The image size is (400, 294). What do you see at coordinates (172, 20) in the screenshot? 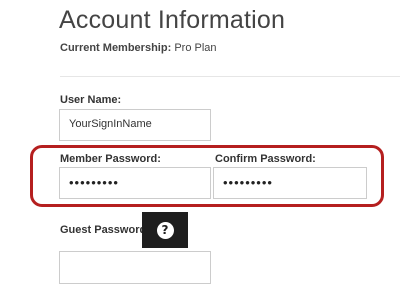
I see `page-title: Account Information` at bounding box center [172, 20].